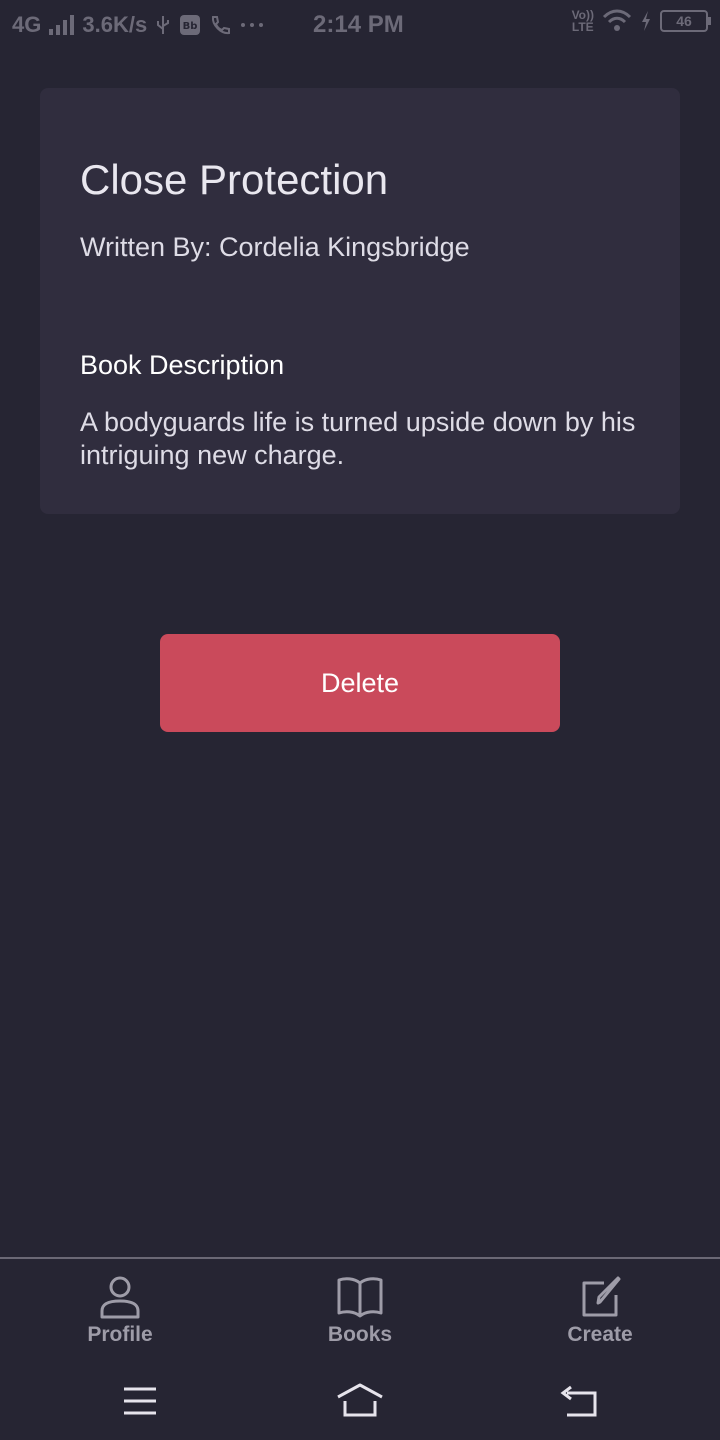 Image resolution: width=720 pixels, height=1440 pixels. I want to click on person-icon, so click(120, 1297).